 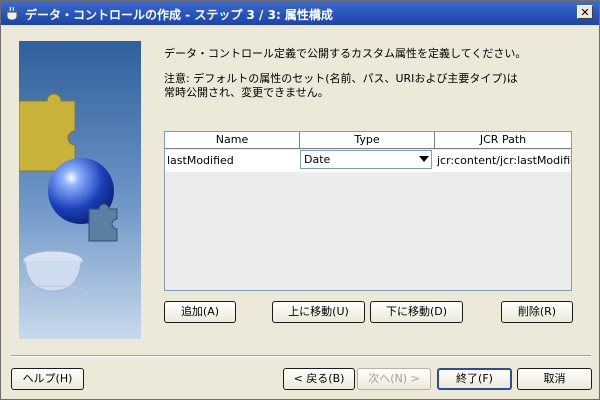 I want to click on type-select: Date, so click(x=366, y=159).